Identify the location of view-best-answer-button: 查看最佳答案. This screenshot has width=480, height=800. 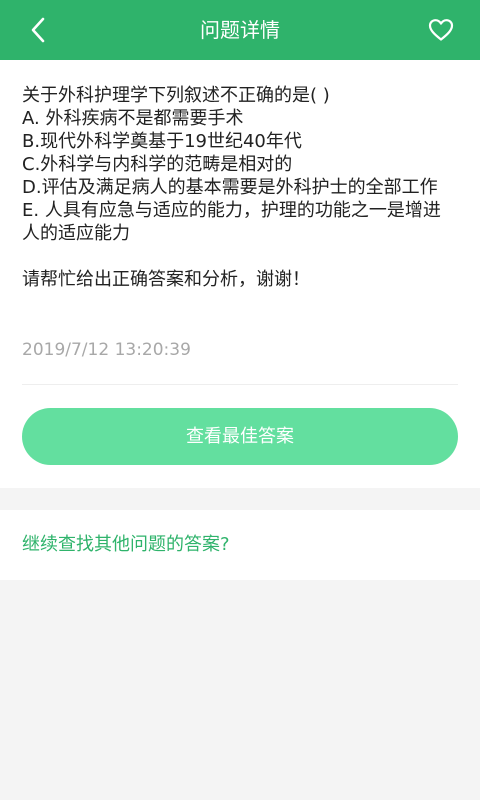
(240, 436).